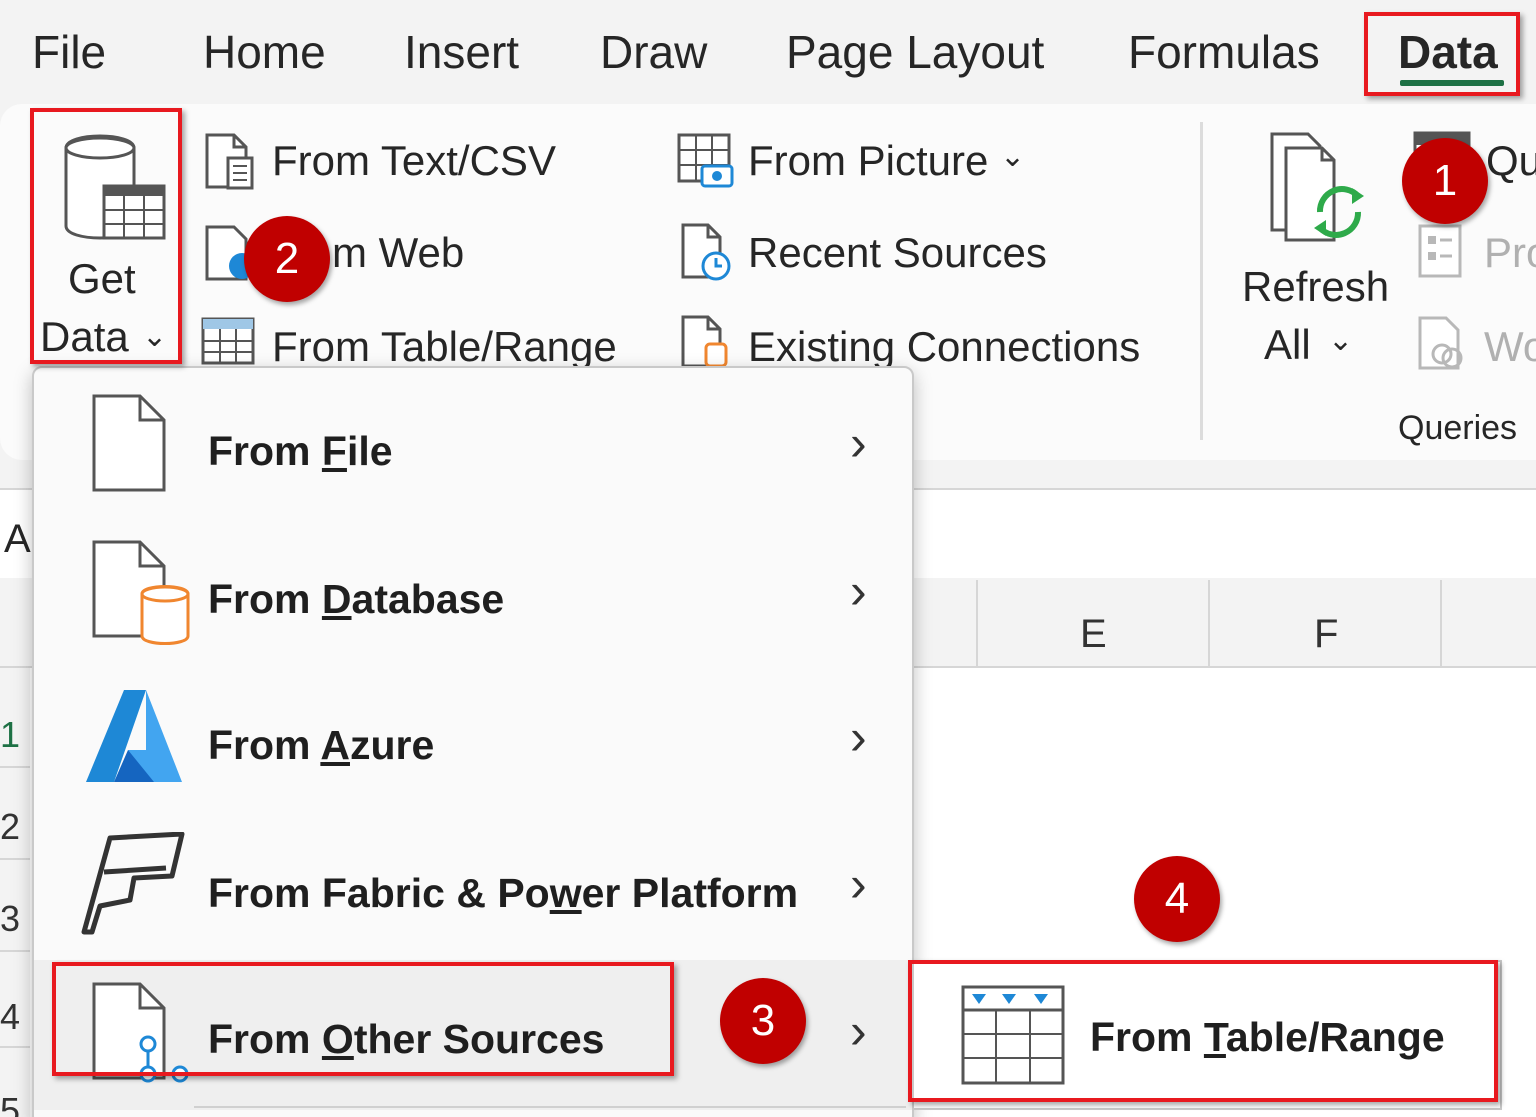 This screenshot has width=1536, height=1117. Describe the element at coordinates (550, 1107) in the screenshot. I see `menu-divider` at that location.